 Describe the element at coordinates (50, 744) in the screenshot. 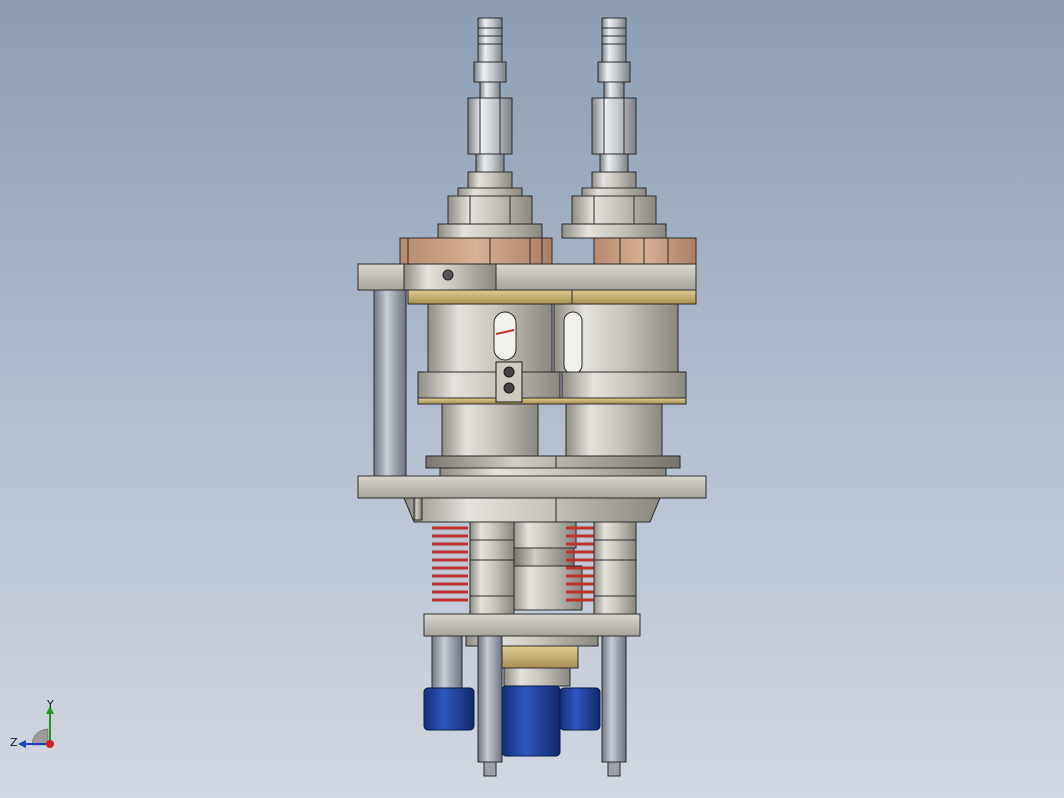

I see `x-axis-origin-icon` at that location.